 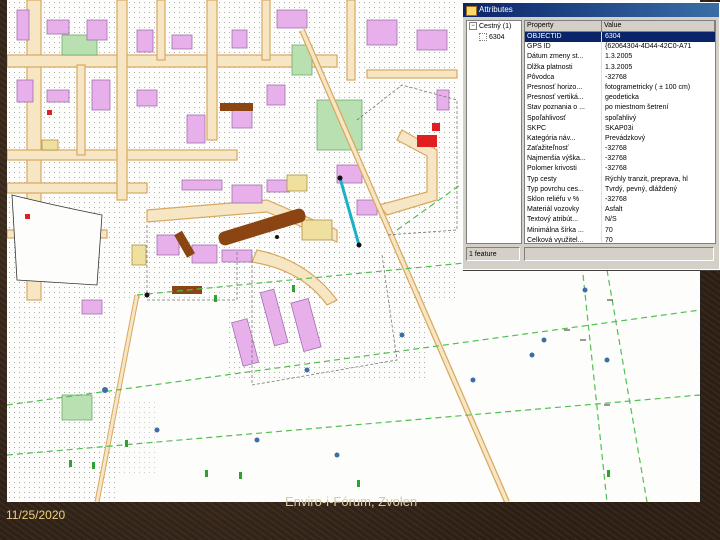 I want to click on attribute-value: spoľahlivý, so click(x=621, y=118).